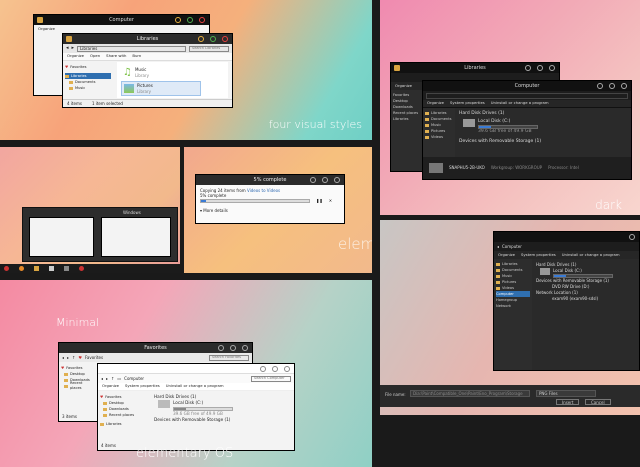  Describe the element at coordinates (51, 268) in the screenshot. I see `media-icon` at that location.